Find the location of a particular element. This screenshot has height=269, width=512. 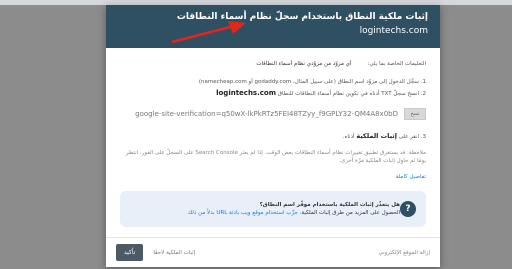

dialog-subtitle: logintechs.com is located at coordinates (393, 31).